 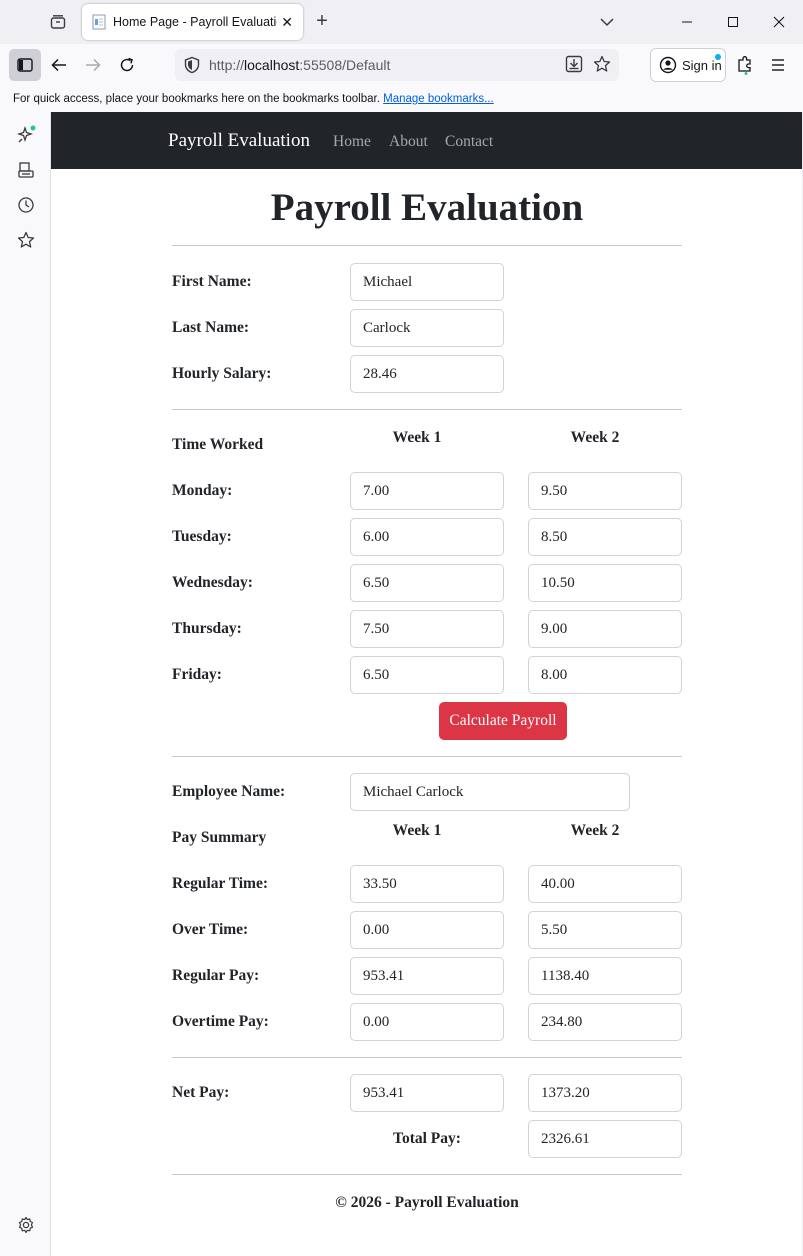 I want to click on regular-time-label: Regular Time:, so click(x=220, y=883).